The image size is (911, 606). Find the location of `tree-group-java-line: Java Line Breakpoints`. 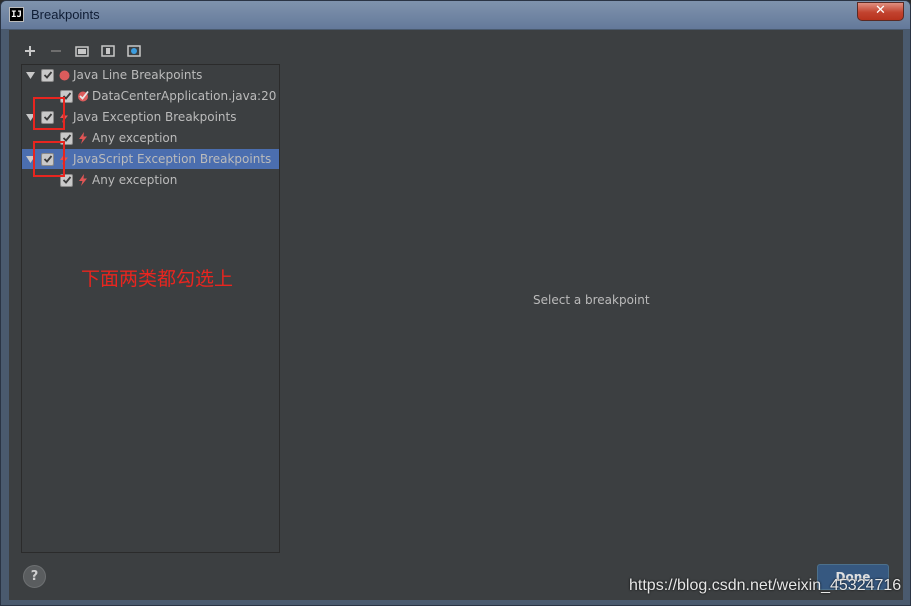

tree-group-java-line: Java Line Breakpoints is located at coordinates (150, 75).